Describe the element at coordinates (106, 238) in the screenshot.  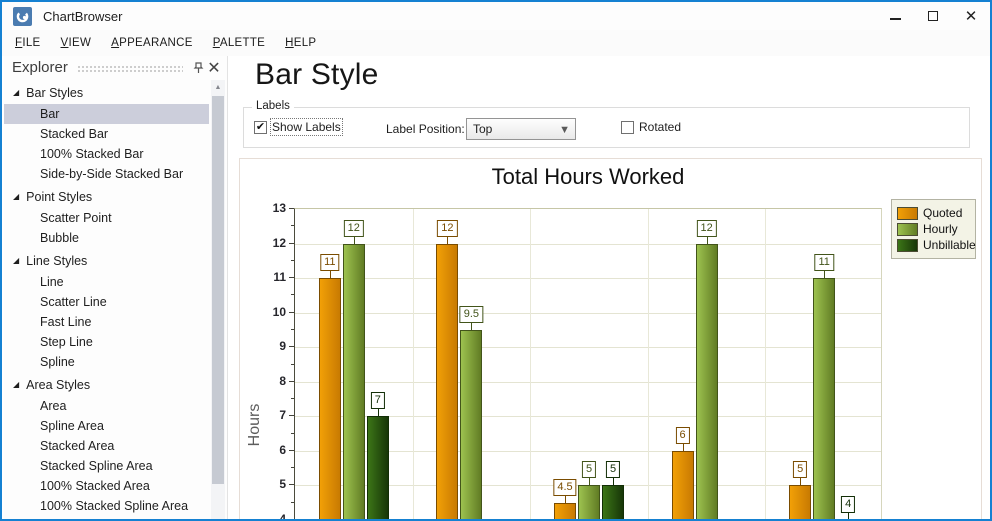
I see `tree-item-bubble: Bubble` at that location.